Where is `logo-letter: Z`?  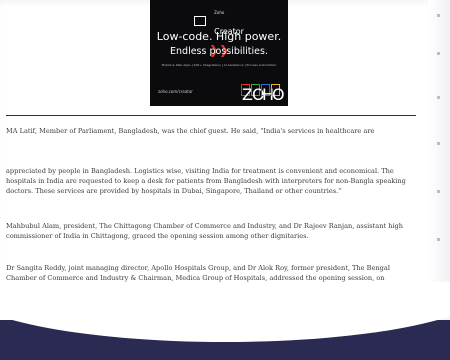 logo-letter: Z is located at coordinates (247, 94).